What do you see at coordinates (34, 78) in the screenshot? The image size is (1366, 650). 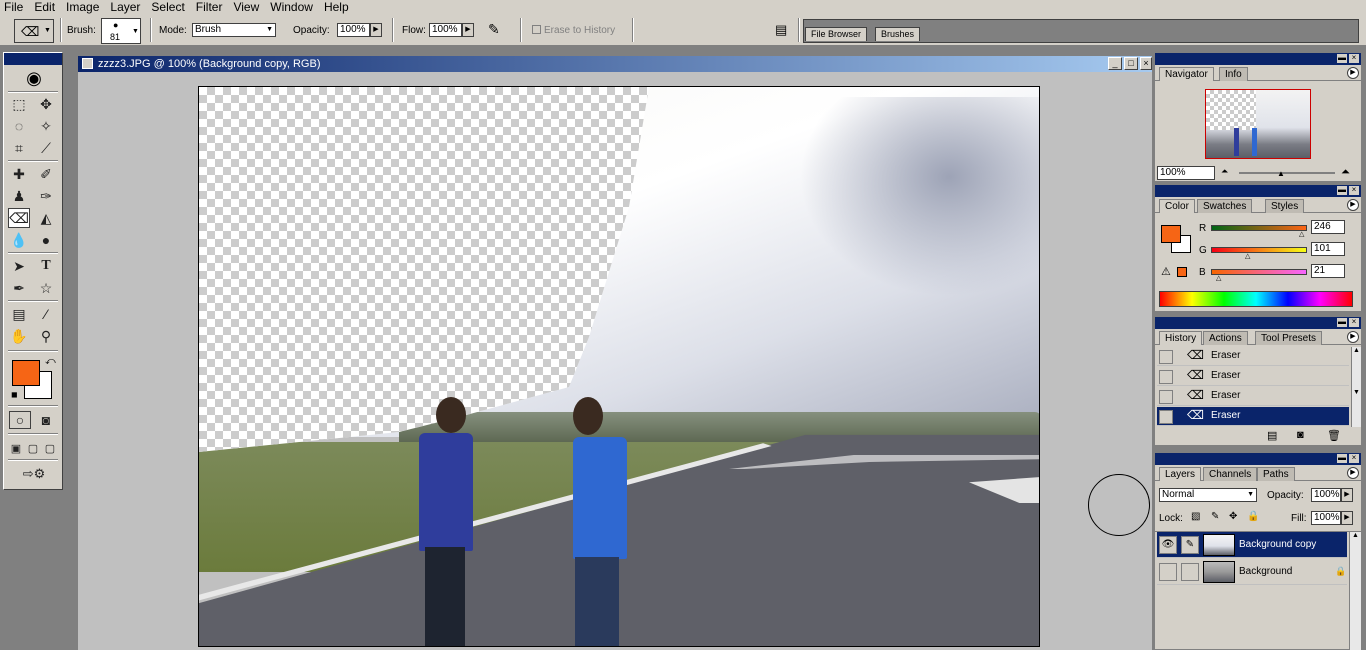 I see `adobe-online-icon: ◉` at bounding box center [34, 78].